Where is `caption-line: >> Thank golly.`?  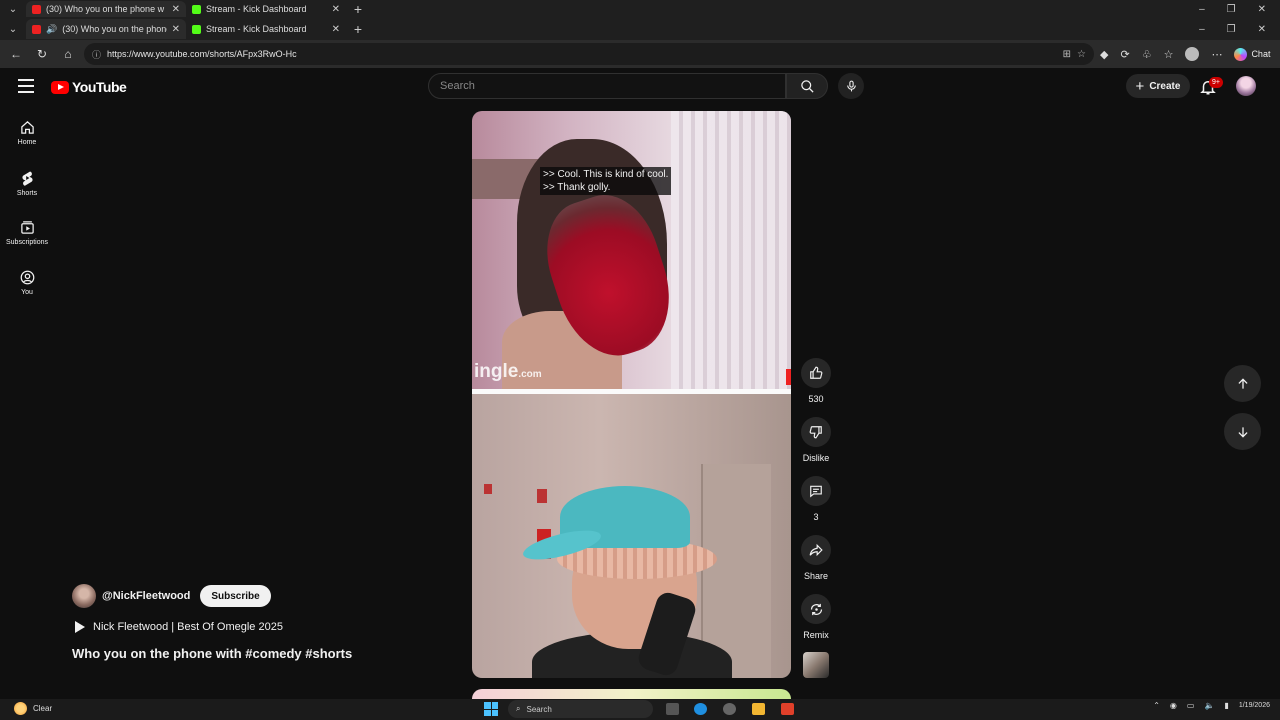 caption-line: >> Thank golly. is located at coordinates (577, 187).